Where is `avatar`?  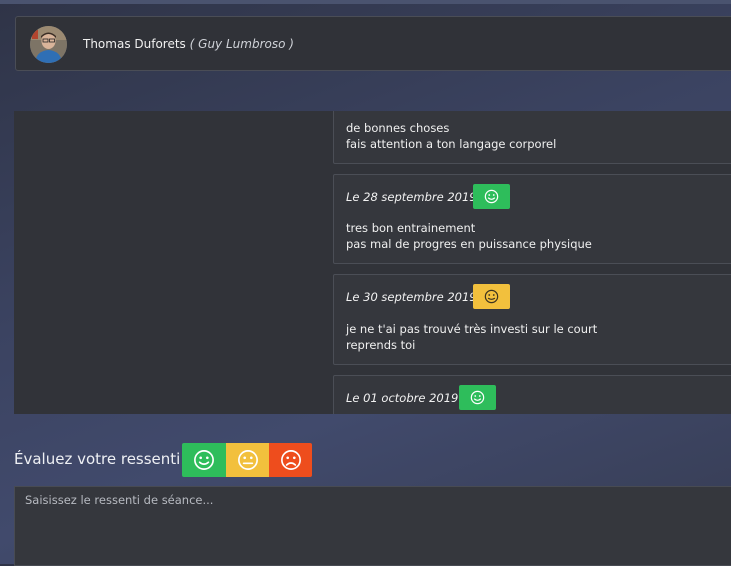
avatar is located at coordinates (48, 44).